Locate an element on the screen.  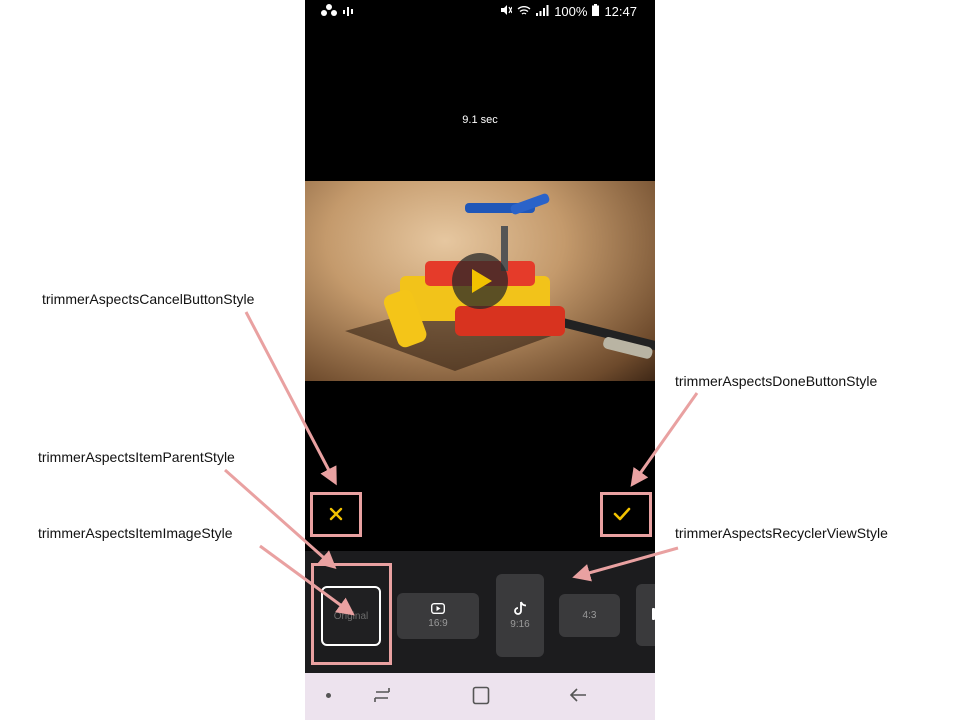
home-icon is located at coordinates (481, 695).